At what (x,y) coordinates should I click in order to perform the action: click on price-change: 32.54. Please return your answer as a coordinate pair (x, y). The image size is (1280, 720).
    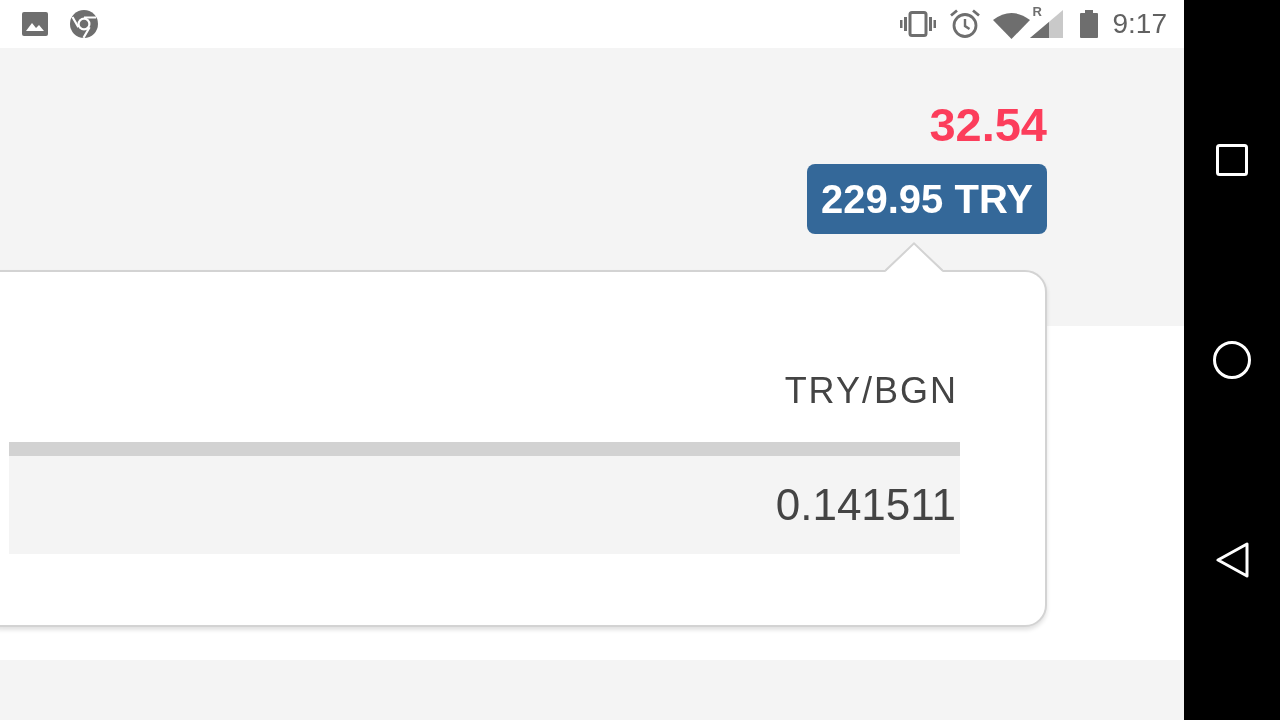
    Looking at the image, I should click on (988, 124).